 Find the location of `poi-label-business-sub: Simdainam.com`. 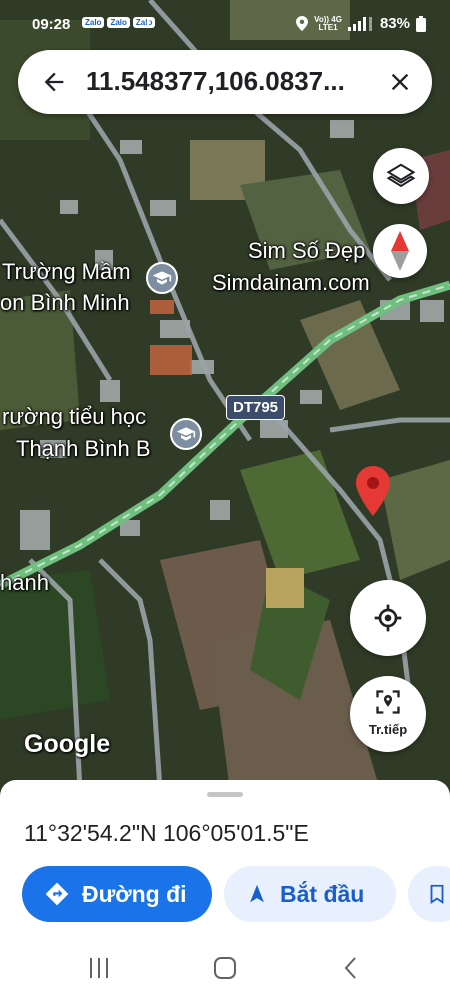

poi-label-business-sub: Simdainam.com is located at coordinates (291, 283).